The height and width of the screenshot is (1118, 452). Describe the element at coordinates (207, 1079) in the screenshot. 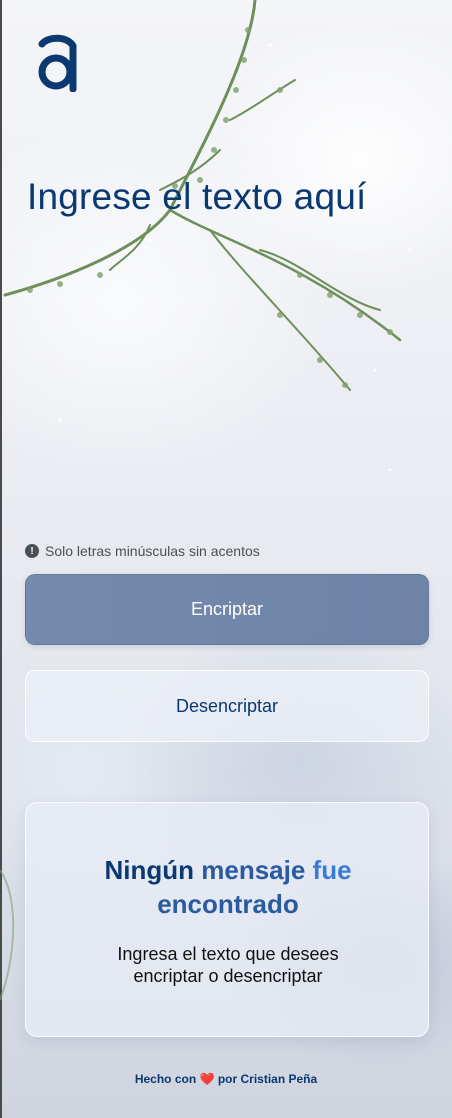

I see `heart-icon: ❤️` at that location.